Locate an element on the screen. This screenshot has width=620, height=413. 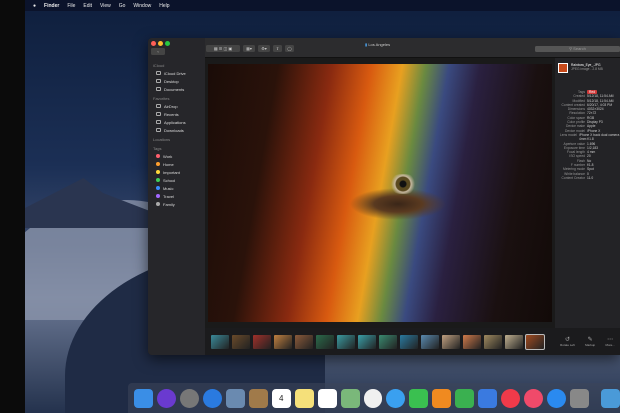
window-title-text: Los Angeles is located at coordinates (379, 44).